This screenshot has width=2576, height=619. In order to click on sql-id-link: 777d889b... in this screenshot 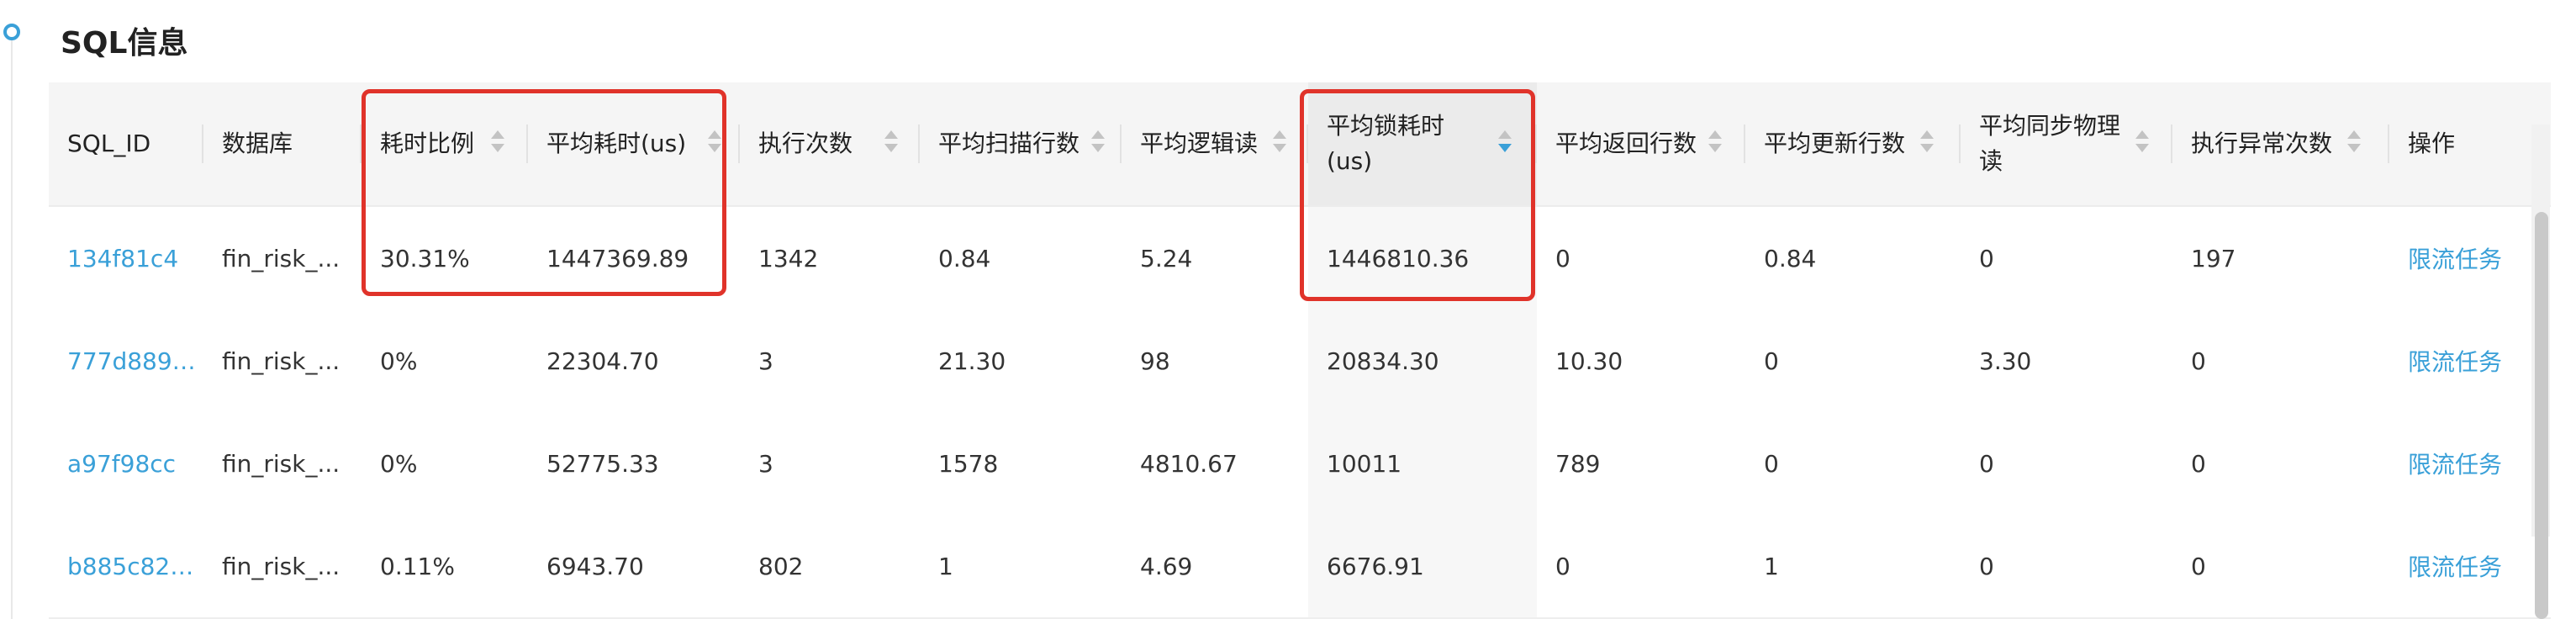, I will do `click(135, 361)`.